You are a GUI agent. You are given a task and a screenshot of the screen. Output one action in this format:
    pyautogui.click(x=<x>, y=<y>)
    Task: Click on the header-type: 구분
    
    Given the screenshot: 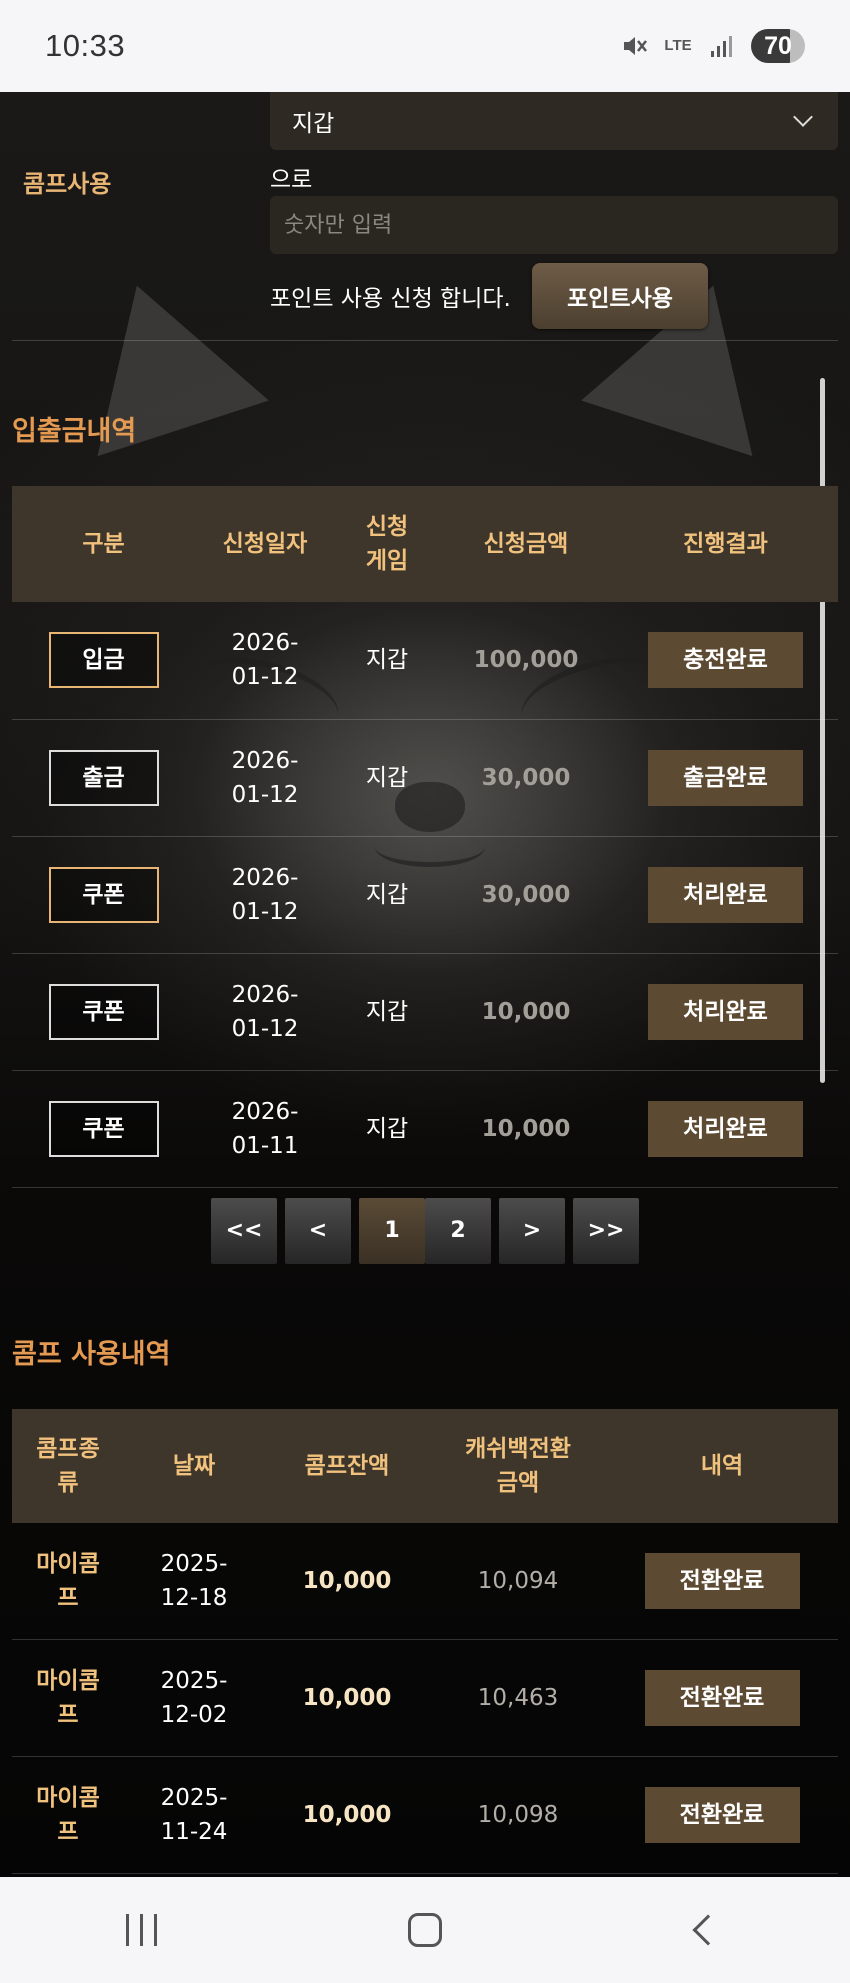 What is the action you would take?
    pyautogui.click(x=103, y=544)
    